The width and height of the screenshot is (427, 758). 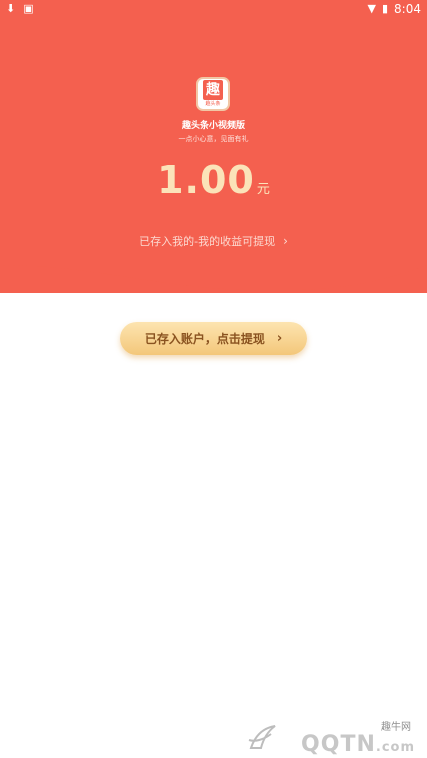 What do you see at coordinates (338, 744) in the screenshot?
I see `watermark-brand: QQTN` at bounding box center [338, 744].